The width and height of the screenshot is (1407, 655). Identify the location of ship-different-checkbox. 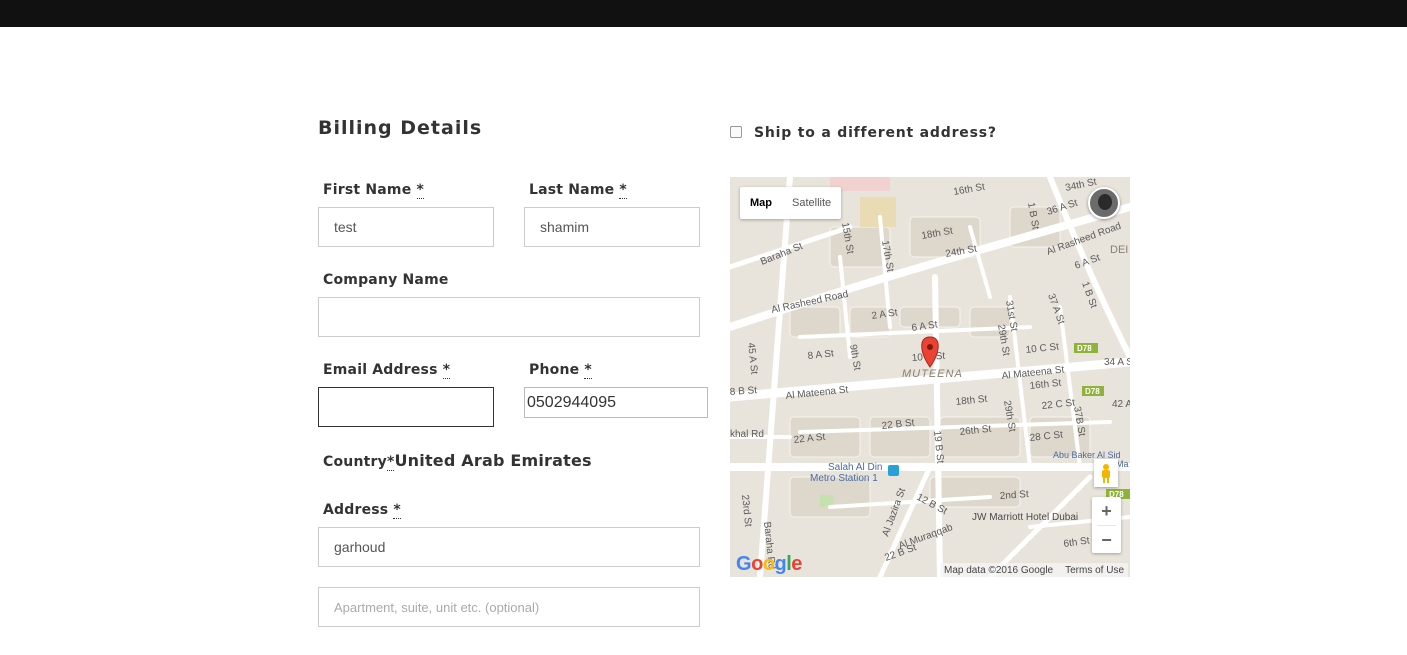
(736, 131).